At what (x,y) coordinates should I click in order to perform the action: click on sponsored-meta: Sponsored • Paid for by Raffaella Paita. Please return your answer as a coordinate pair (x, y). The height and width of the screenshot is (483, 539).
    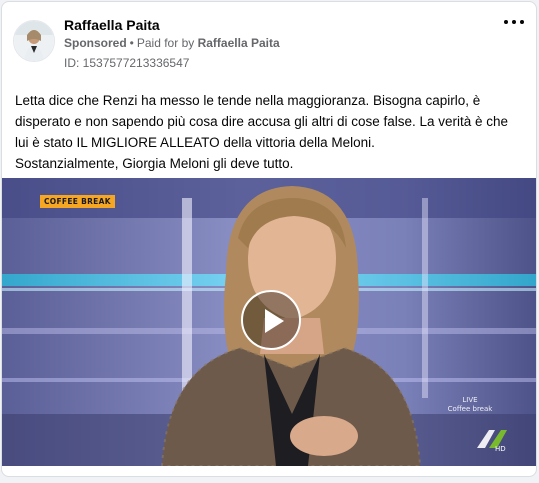
    Looking at the image, I should click on (172, 43).